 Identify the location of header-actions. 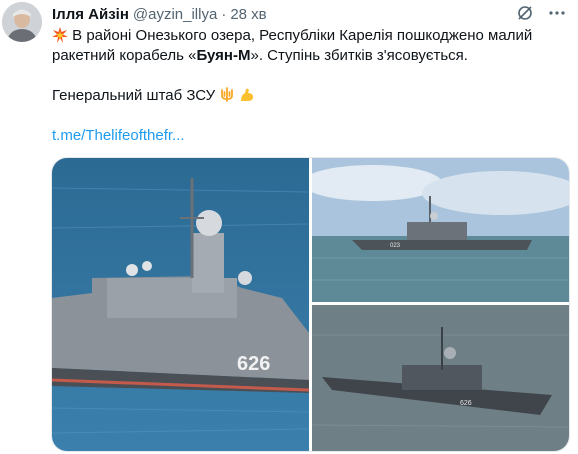
(541, 13).